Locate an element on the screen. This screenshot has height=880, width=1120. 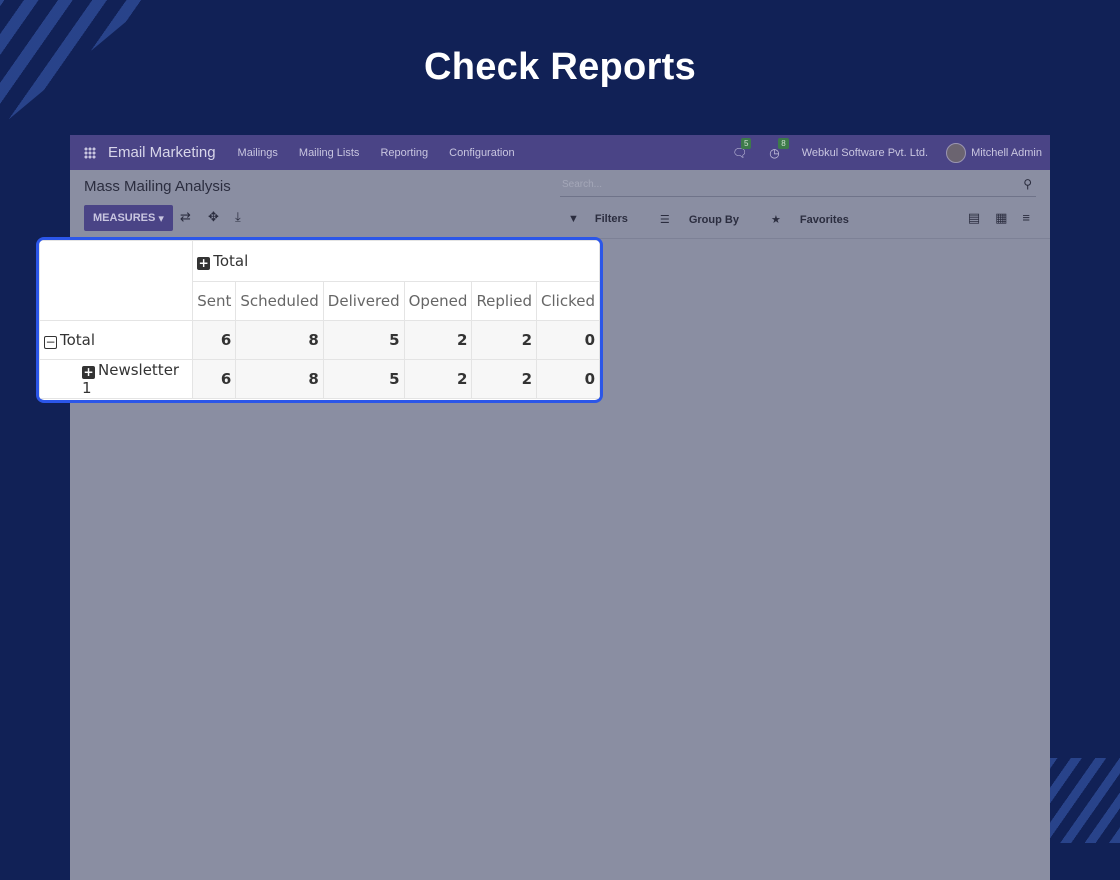
search-icon: ⚲ is located at coordinates (1027, 184).